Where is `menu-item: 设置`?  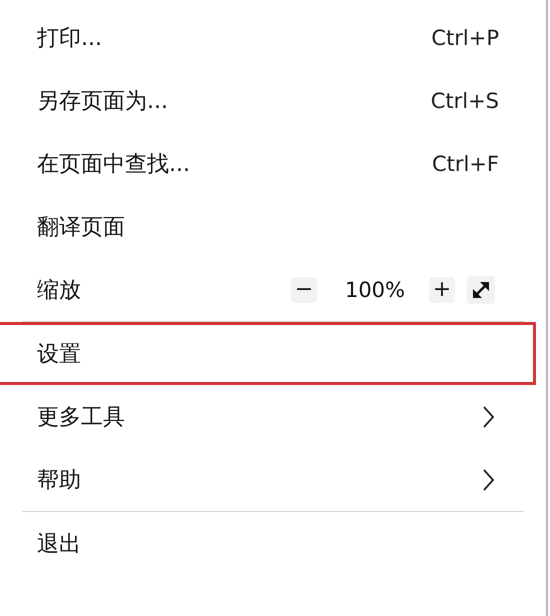
menu-item: 设置 is located at coordinates (268, 353).